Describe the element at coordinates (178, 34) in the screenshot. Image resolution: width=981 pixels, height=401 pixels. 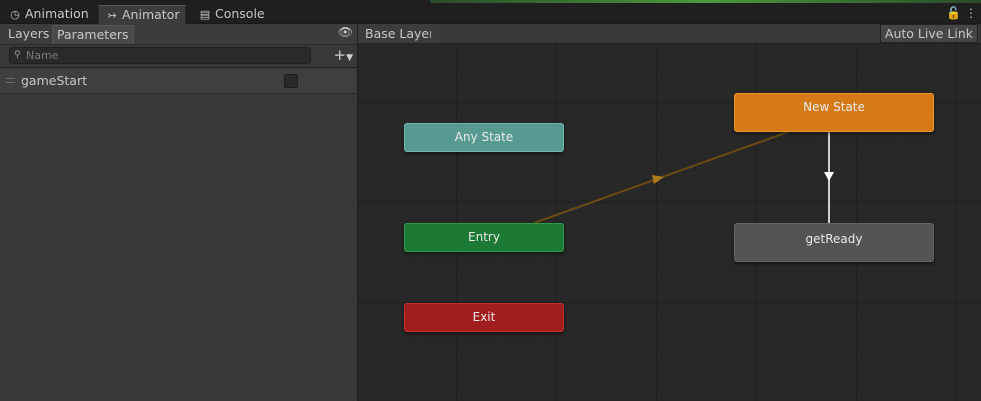
I see `panel-subtabs: Layers Parameters 👁` at that location.